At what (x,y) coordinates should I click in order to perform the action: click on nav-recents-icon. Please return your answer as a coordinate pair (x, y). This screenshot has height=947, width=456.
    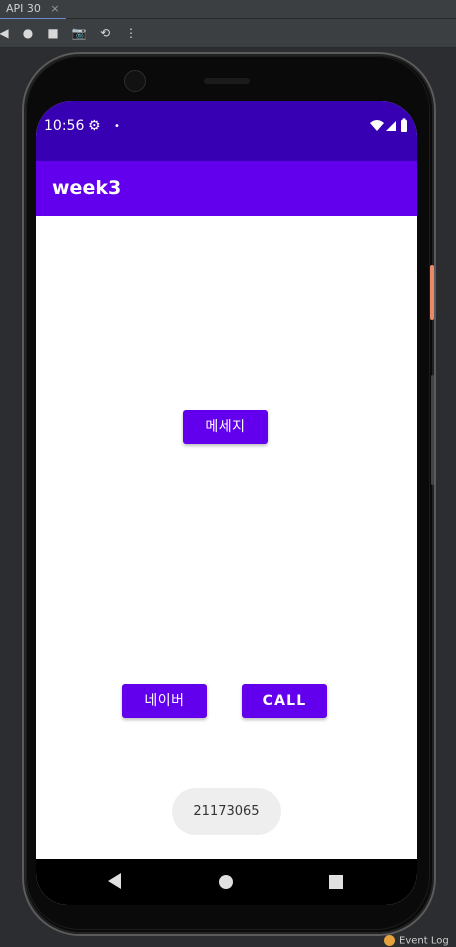
    Looking at the image, I should click on (336, 882).